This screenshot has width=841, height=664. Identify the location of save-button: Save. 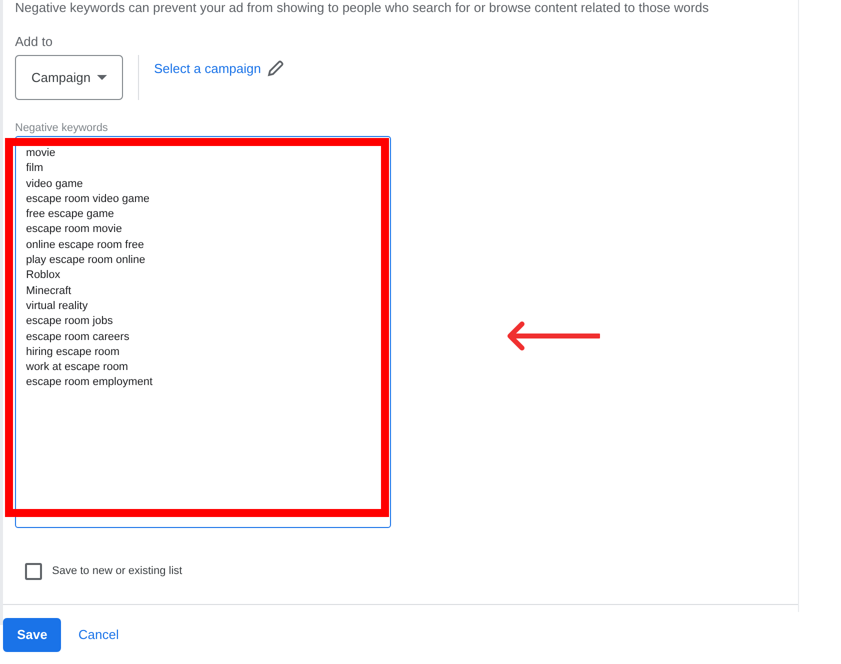
(32, 635).